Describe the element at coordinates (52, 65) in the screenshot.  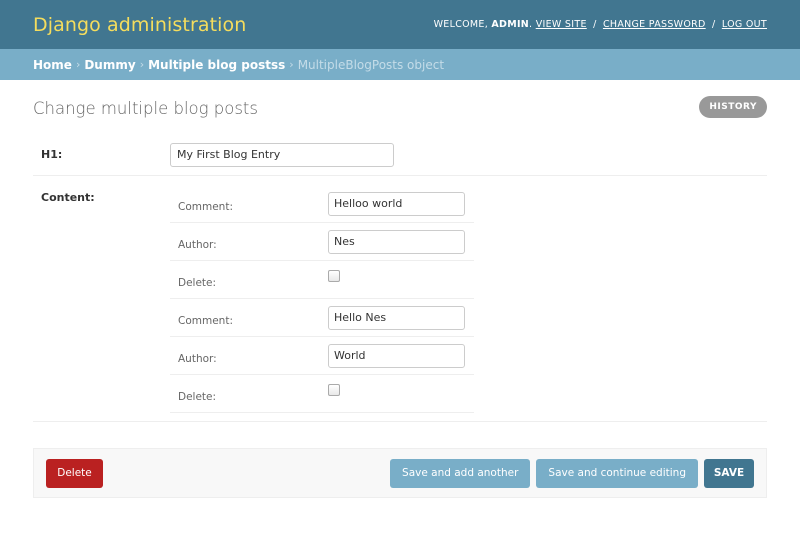
I see `breadcrumb-home: Home` at that location.